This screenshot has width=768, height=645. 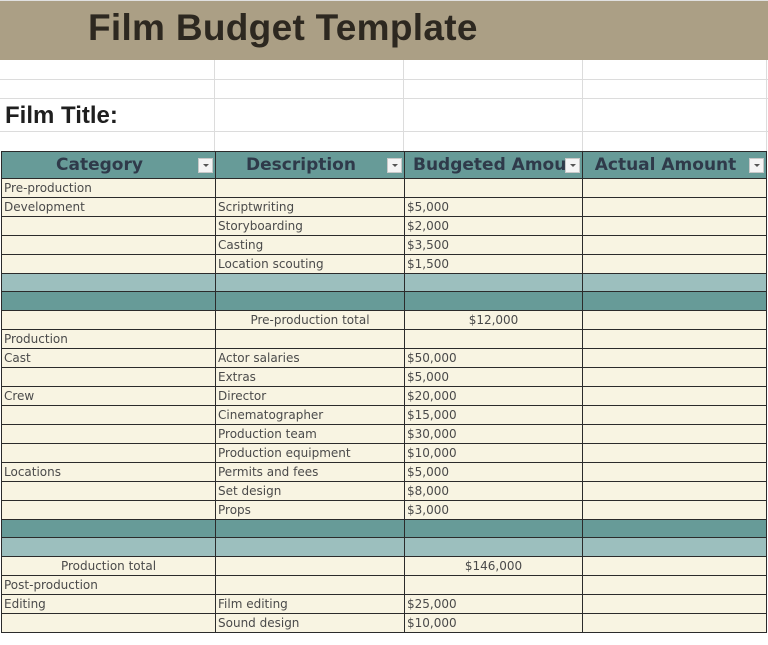 What do you see at coordinates (108, 207) in the screenshot?
I see `category-cell: Development` at bounding box center [108, 207].